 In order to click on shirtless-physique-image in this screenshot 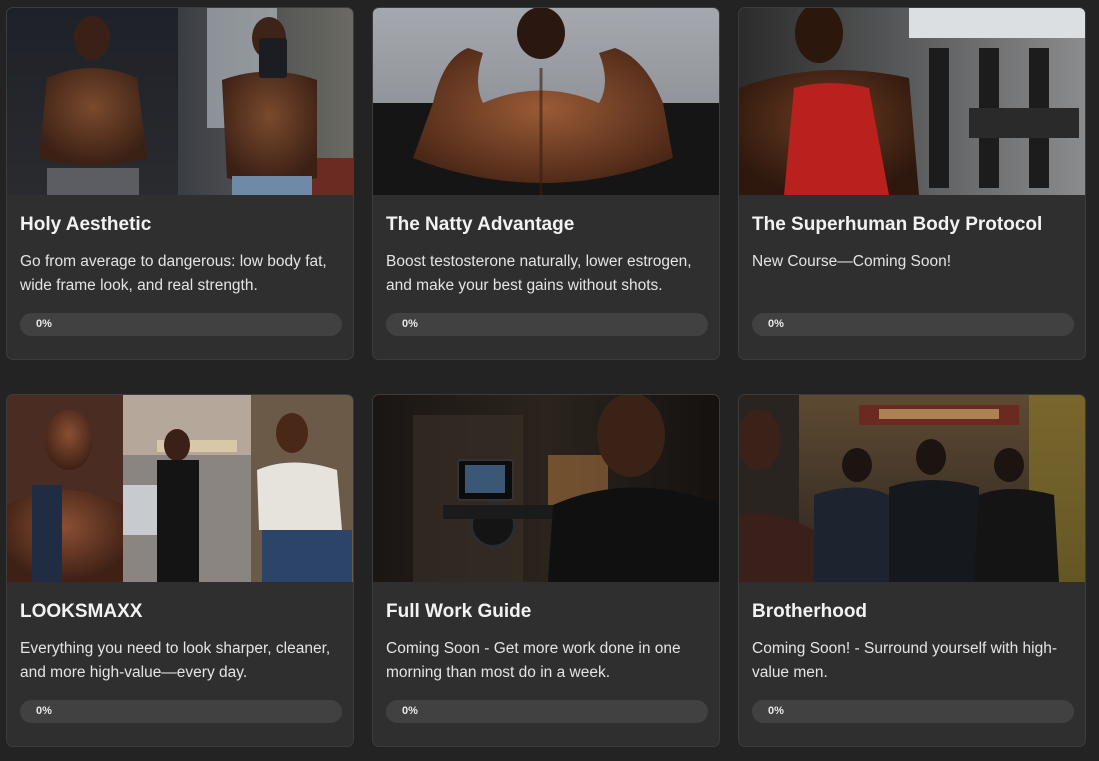, I will do `click(180, 101)`.